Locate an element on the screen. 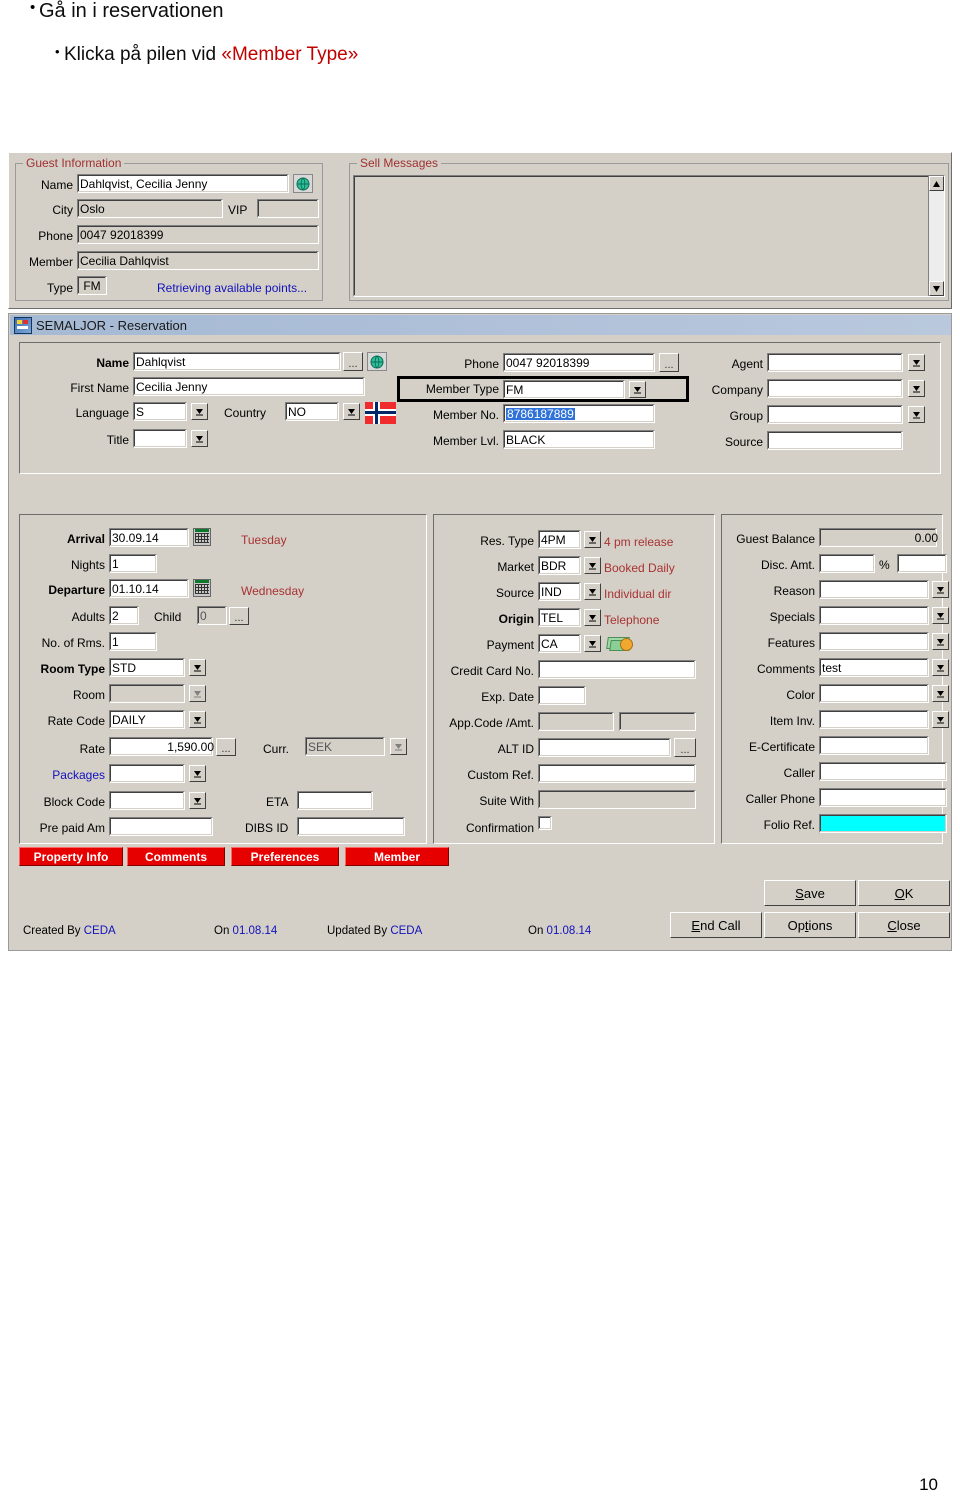 The width and height of the screenshot is (960, 1509). departure-field: 01.10.14 is located at coordinates (149, 588).